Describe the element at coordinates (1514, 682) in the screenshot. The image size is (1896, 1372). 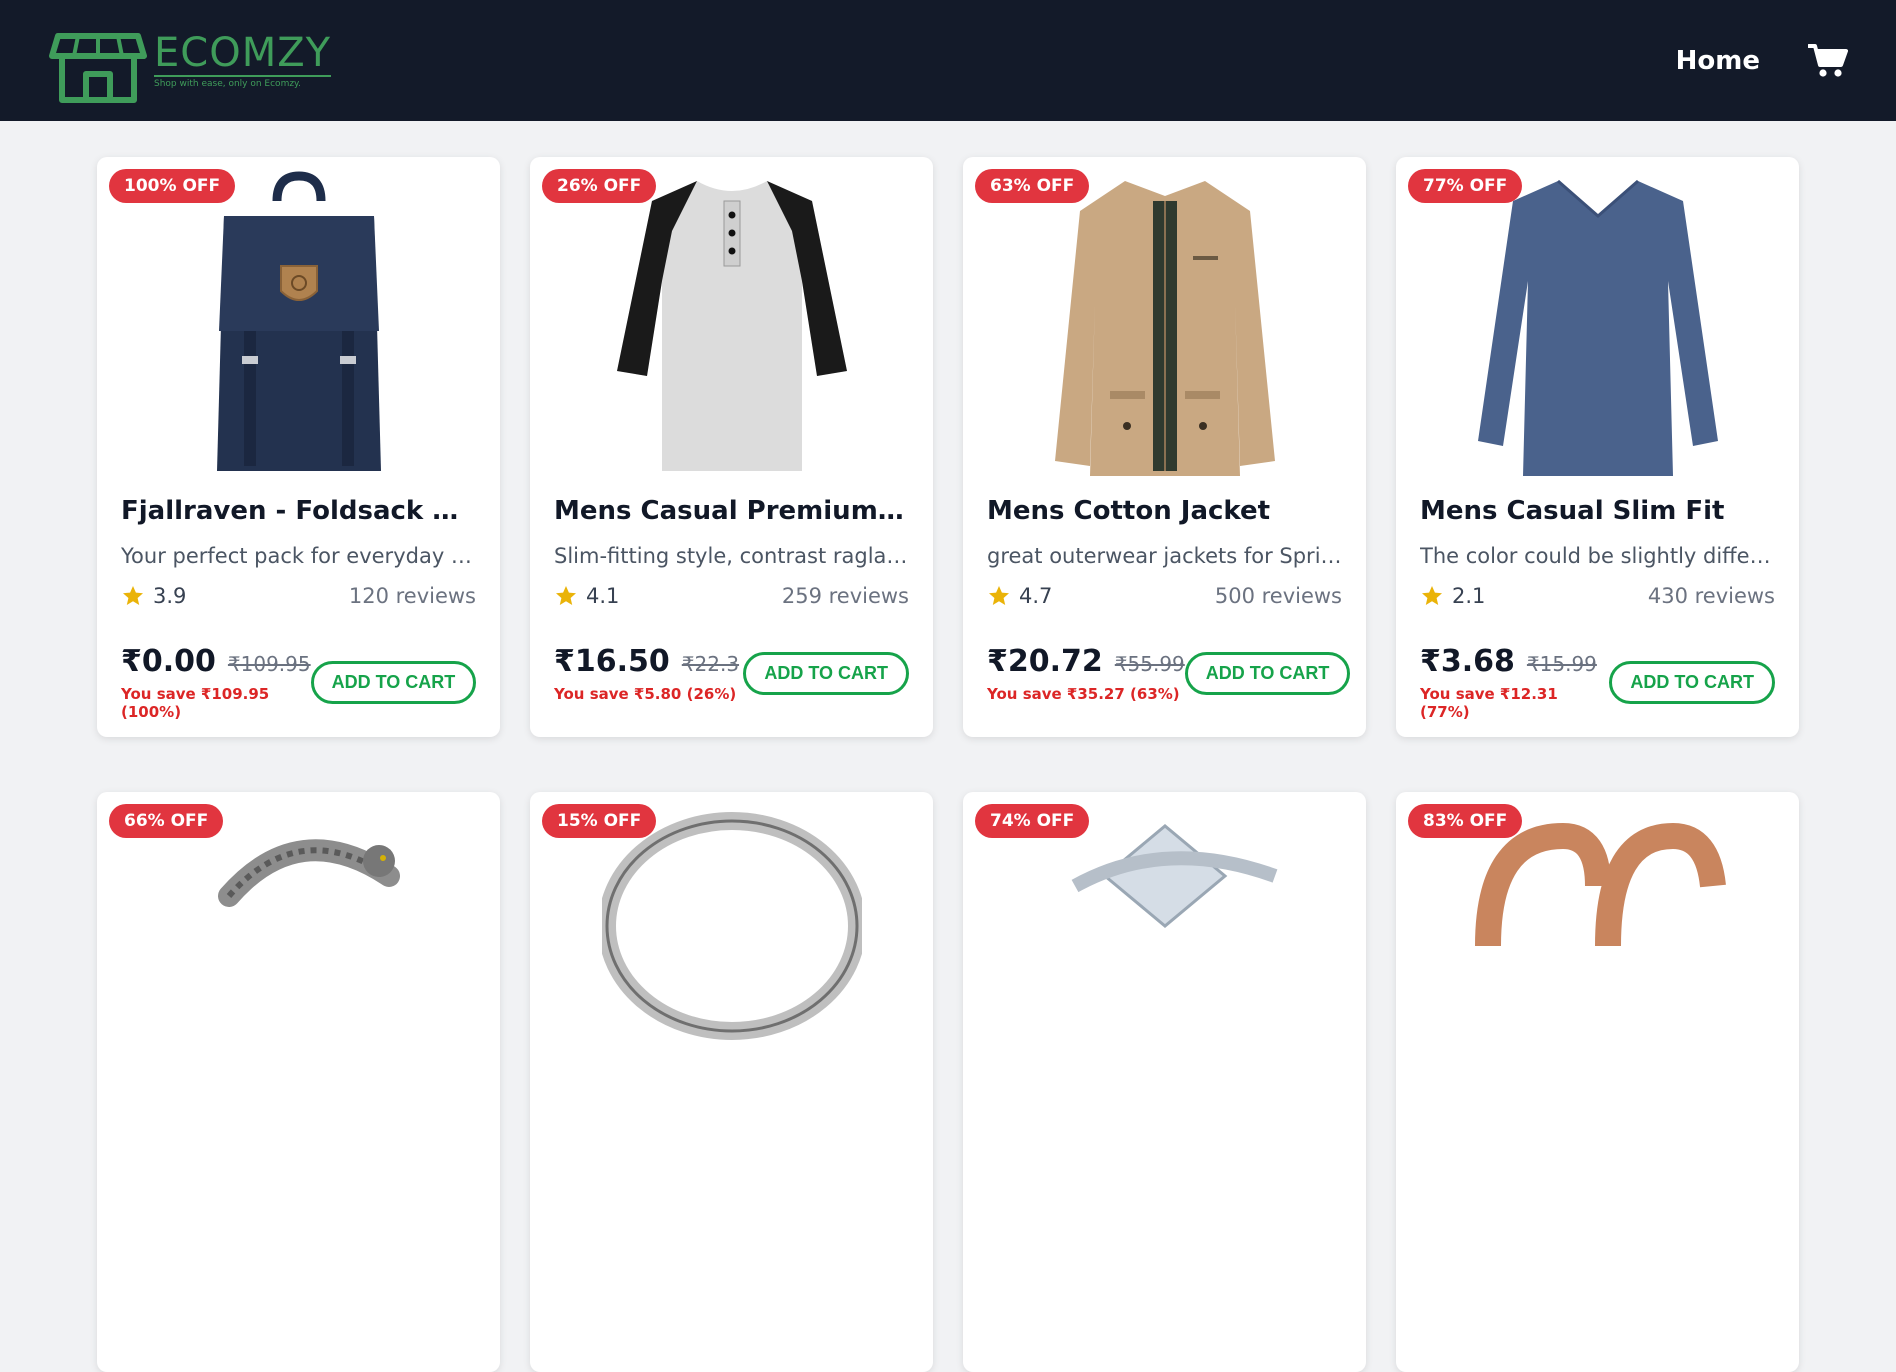
I see `price-block: ₹3.68 ₹15.99 You save ₹12.31 (77%)` at that location.